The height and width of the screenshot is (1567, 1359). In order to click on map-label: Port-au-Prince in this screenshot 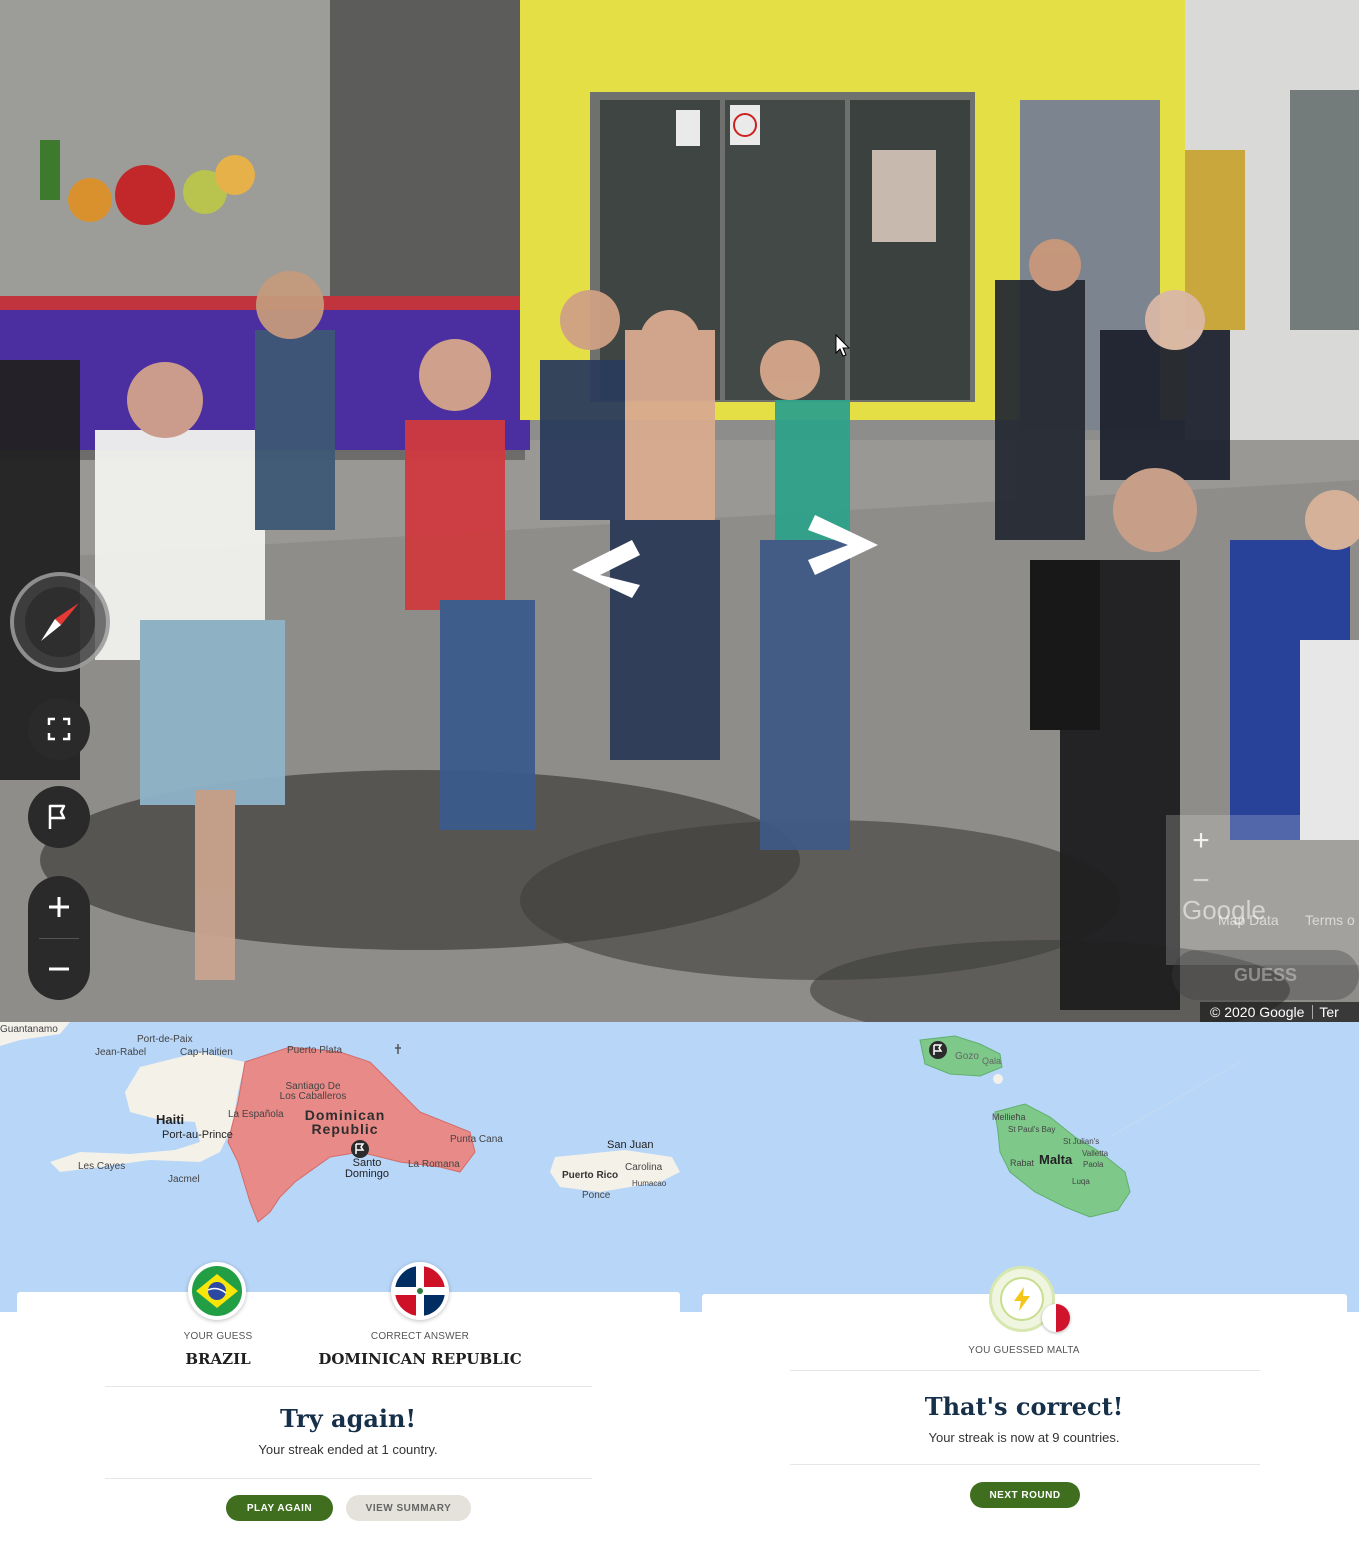, I will do `click(197, 1135)`.